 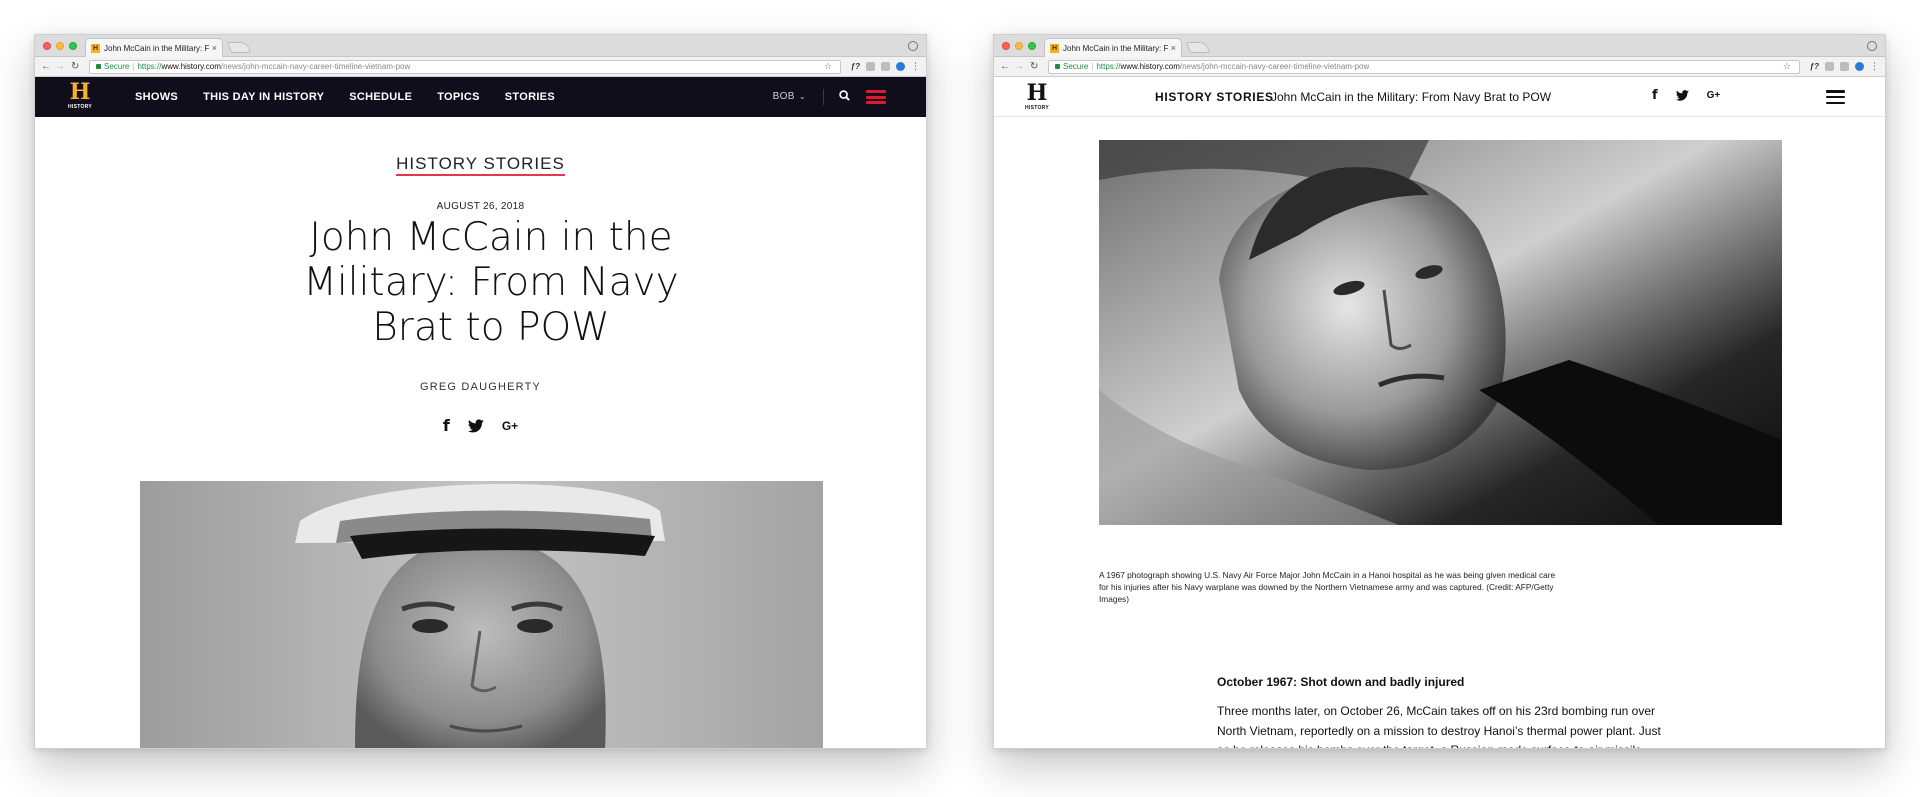 I want to click on user-menu: BOB ⌄, so click(x=789, y=96).